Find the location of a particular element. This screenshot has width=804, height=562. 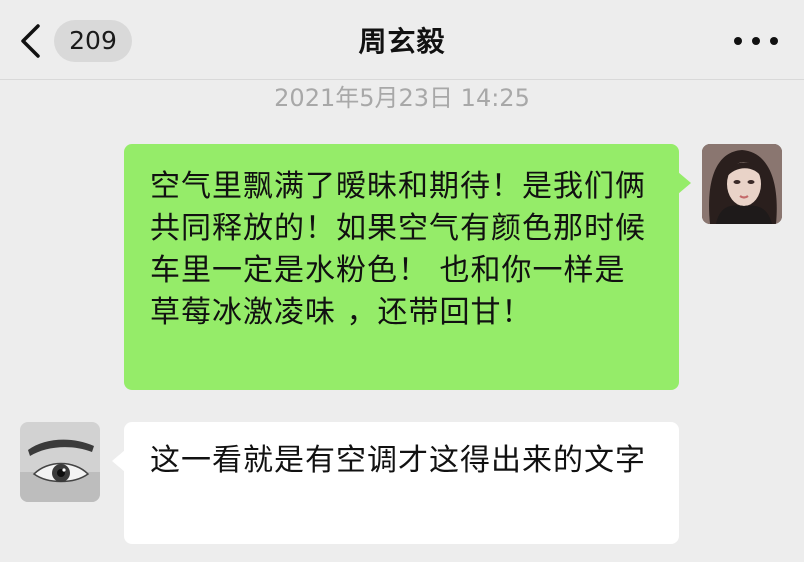

avatar-woman-photo is located at coordinates (742, 184).